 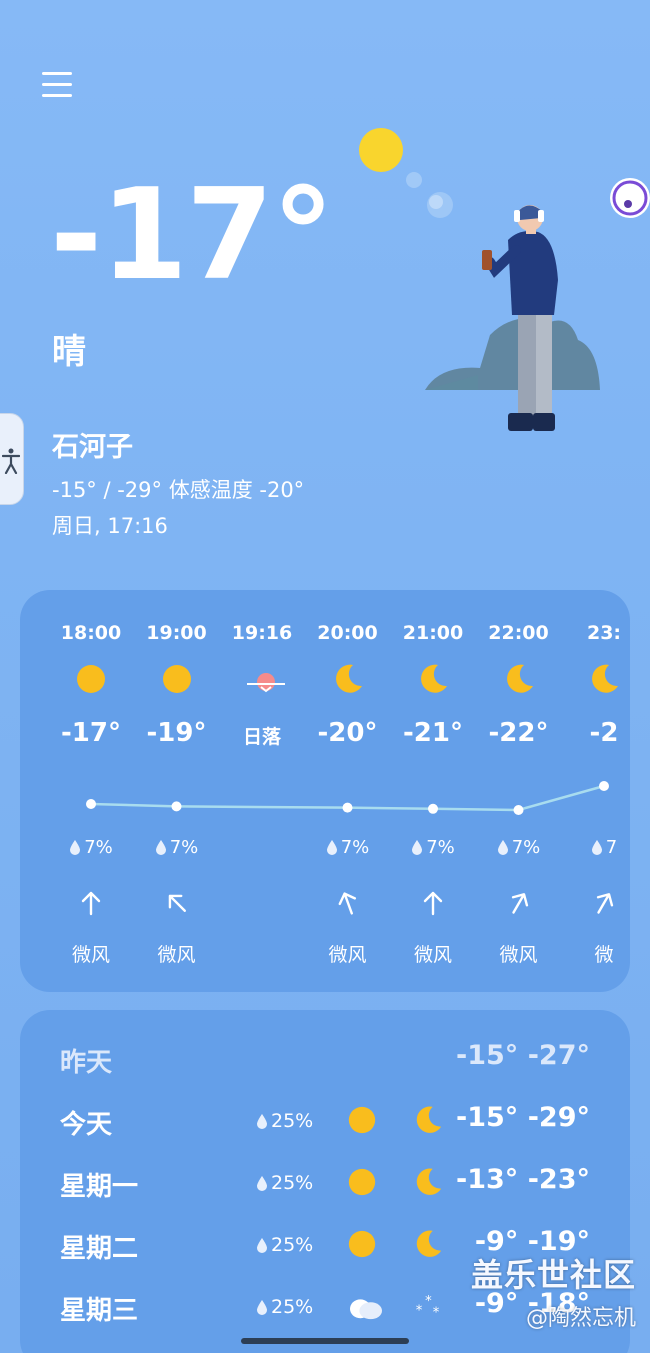 What do you see at coordinates (265, 679) in the screenshot?
I see `sunset-icon` at bounding box center [265, 679].